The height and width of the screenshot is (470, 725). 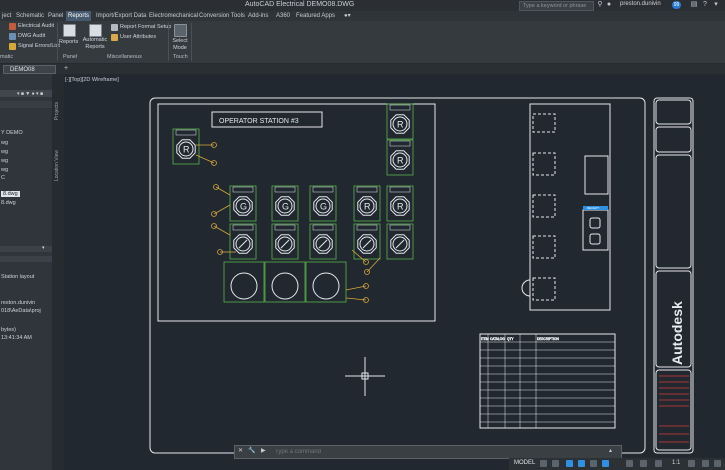 What do you see at coordinates (593, 208) in the screenshot?
I see `outlet-label: RECEPT` at bounding box center [593, 208].